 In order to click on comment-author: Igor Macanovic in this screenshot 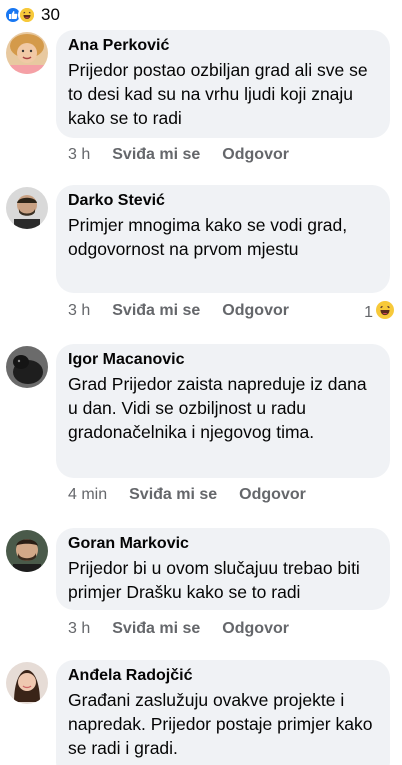, I will do `click(223, 360)`.